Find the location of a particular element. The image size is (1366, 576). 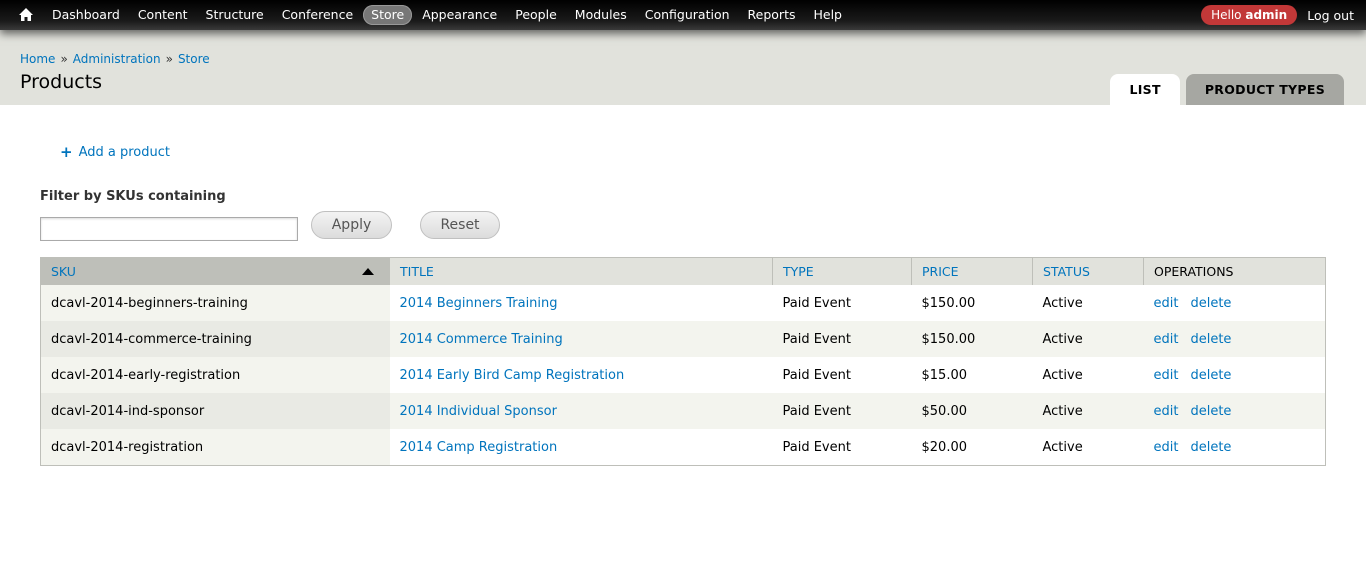

add-product-label: Add a product is located at coordinates (124, 152).